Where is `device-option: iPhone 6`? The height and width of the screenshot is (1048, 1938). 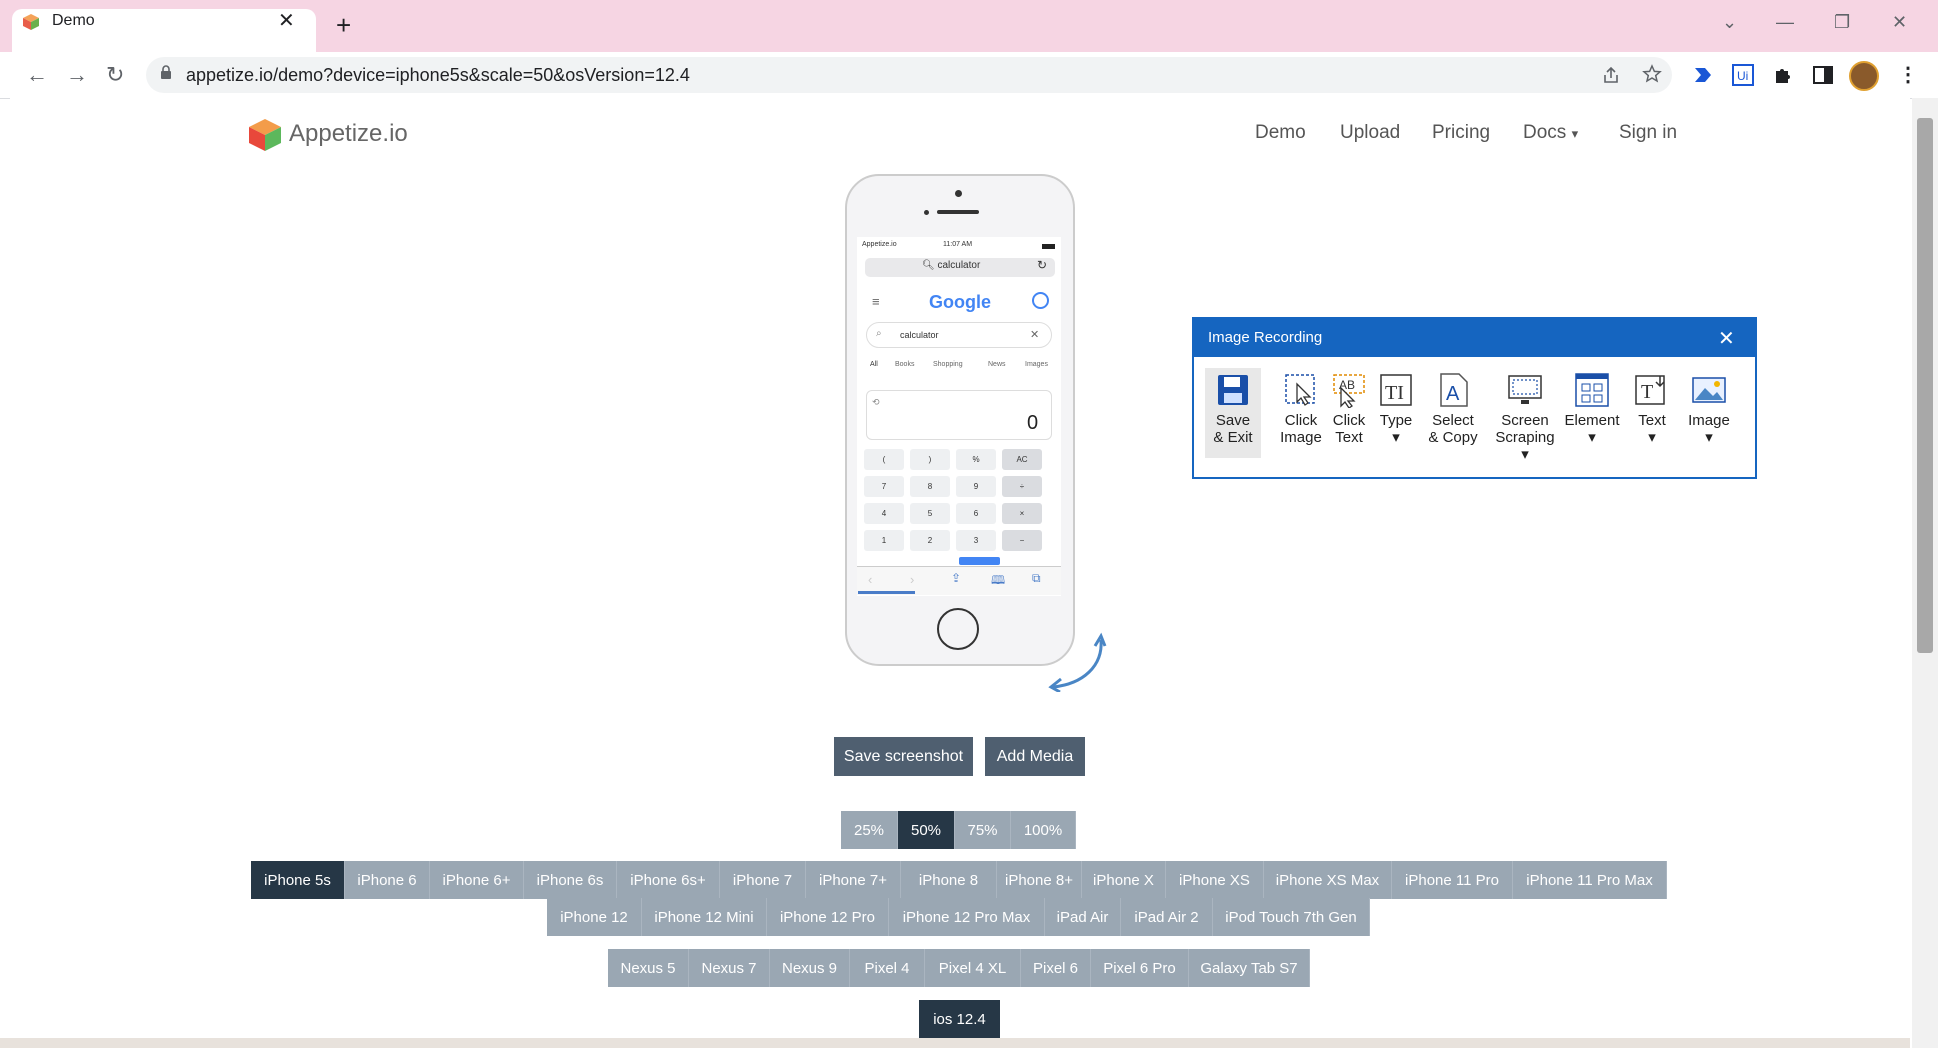
device-option: iPhone 6 is located at coordinates (387, 880).